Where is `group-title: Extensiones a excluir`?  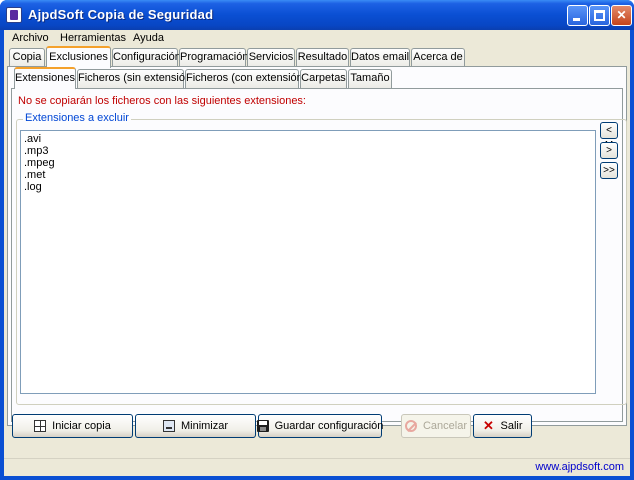 group-title: Extensiones a excluir is located at coordinates (77, 118).